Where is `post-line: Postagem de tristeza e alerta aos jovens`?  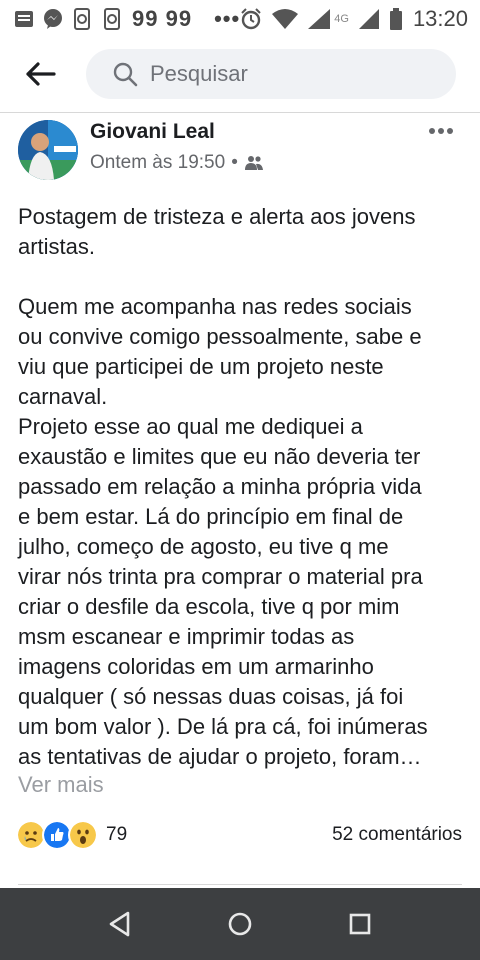 post-line: Postagem de tristeza e alerta aos jovens is located at coordinates (217, 216).